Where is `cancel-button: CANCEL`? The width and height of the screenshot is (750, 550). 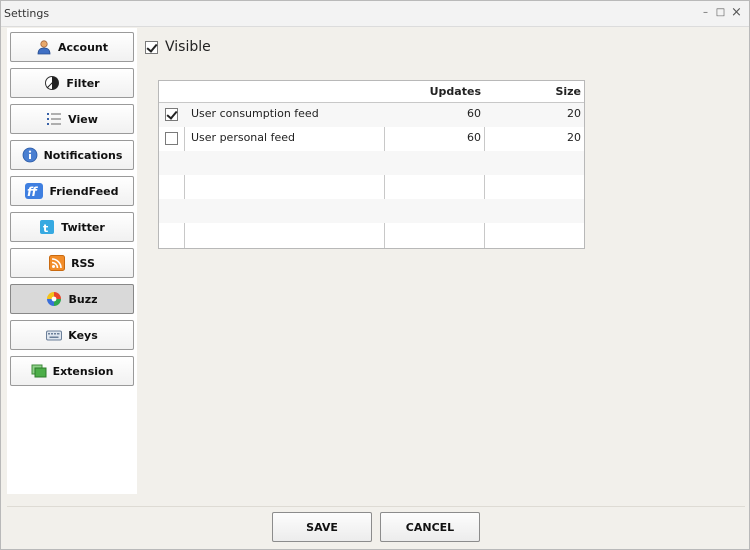
cancel-button: CANCEL is located at coordinates (430, 527).